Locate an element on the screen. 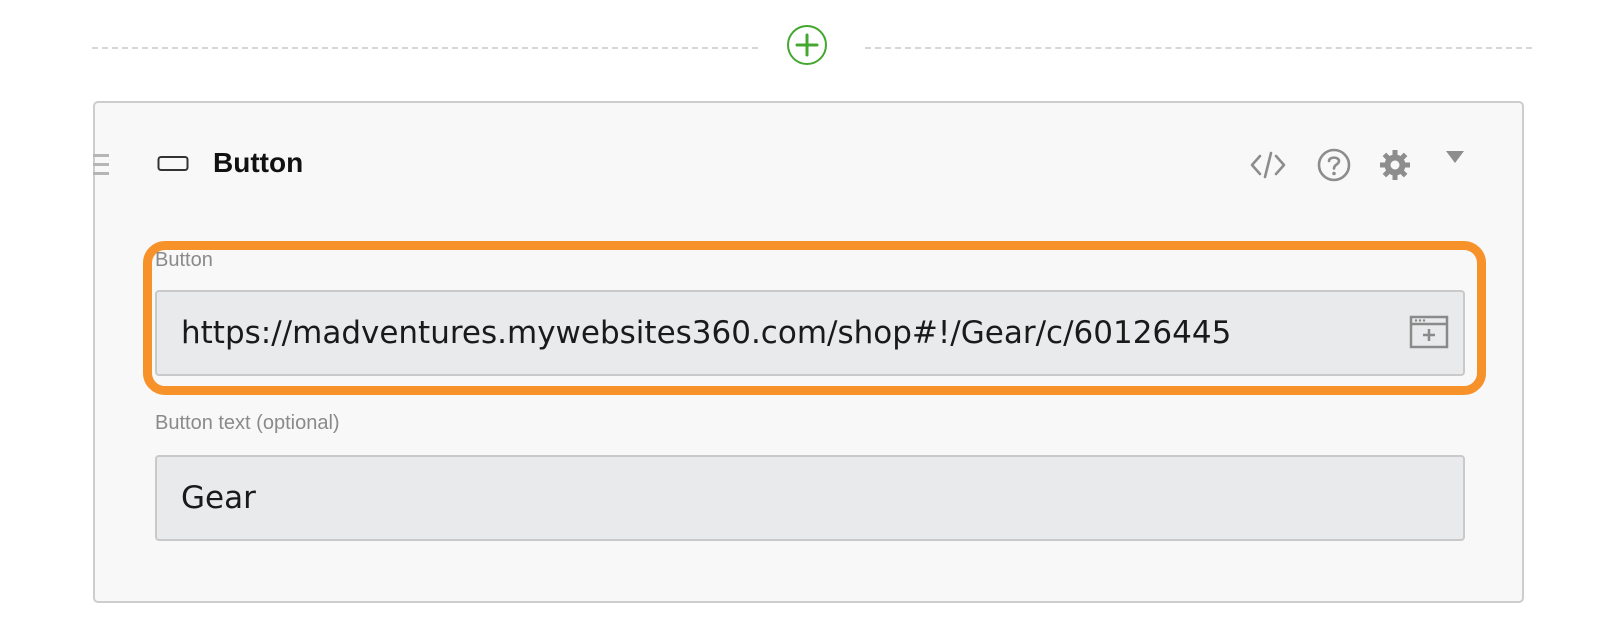 The image size is (1616, 620). divider-dash-right is located at coordinates (1198, 48).